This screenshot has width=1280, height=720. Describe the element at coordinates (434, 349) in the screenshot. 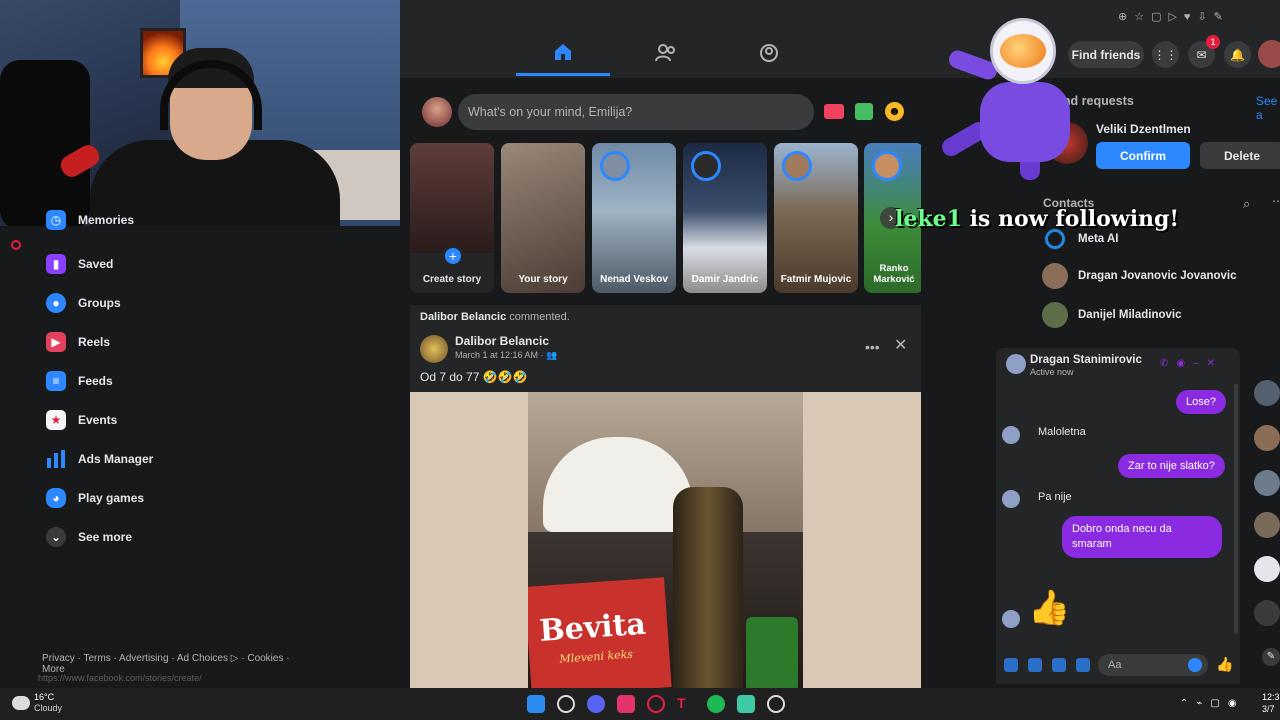

I see `post-author-avatar` at that location.